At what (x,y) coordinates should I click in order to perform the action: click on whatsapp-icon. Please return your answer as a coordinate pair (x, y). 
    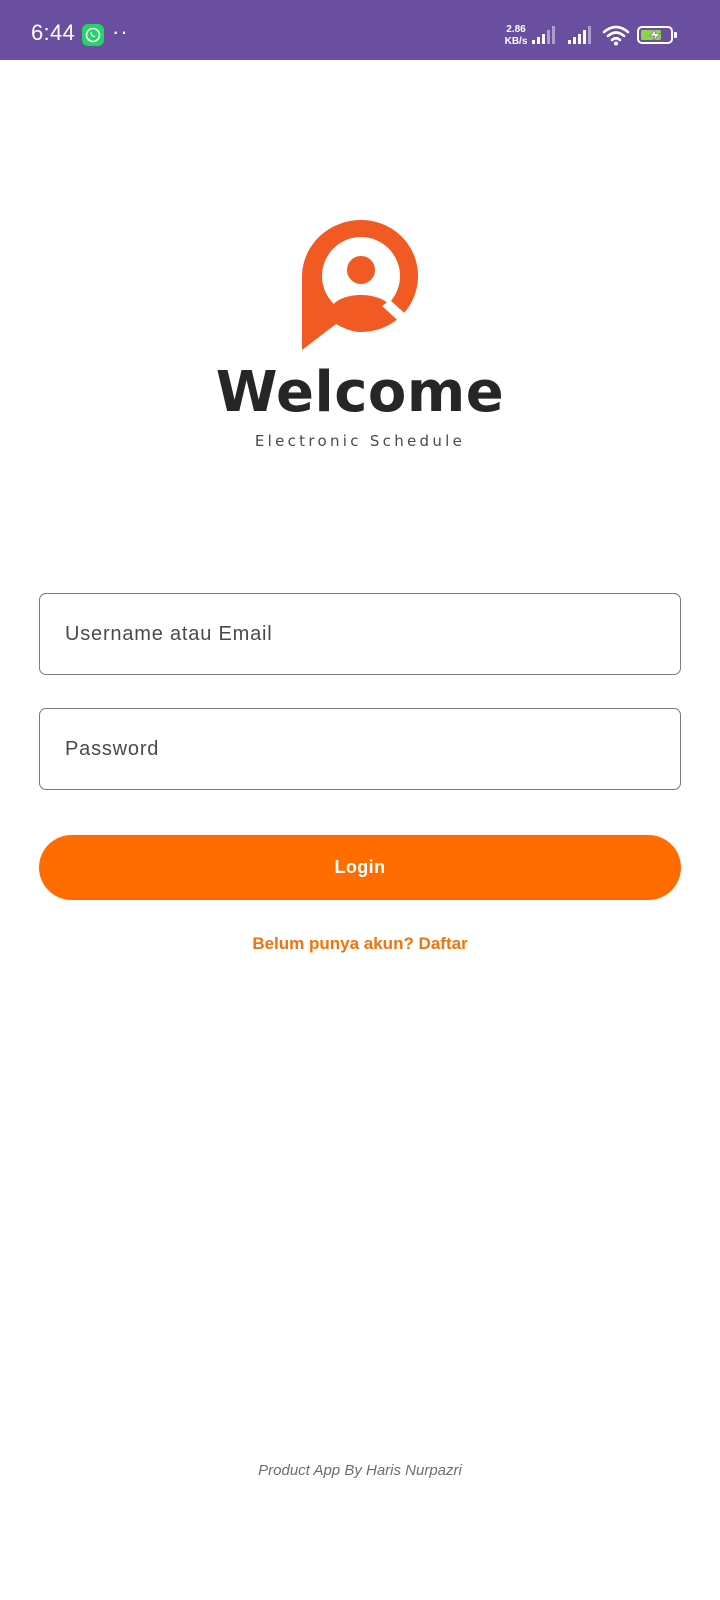
    Looking at the image, I should click on (93, 35).